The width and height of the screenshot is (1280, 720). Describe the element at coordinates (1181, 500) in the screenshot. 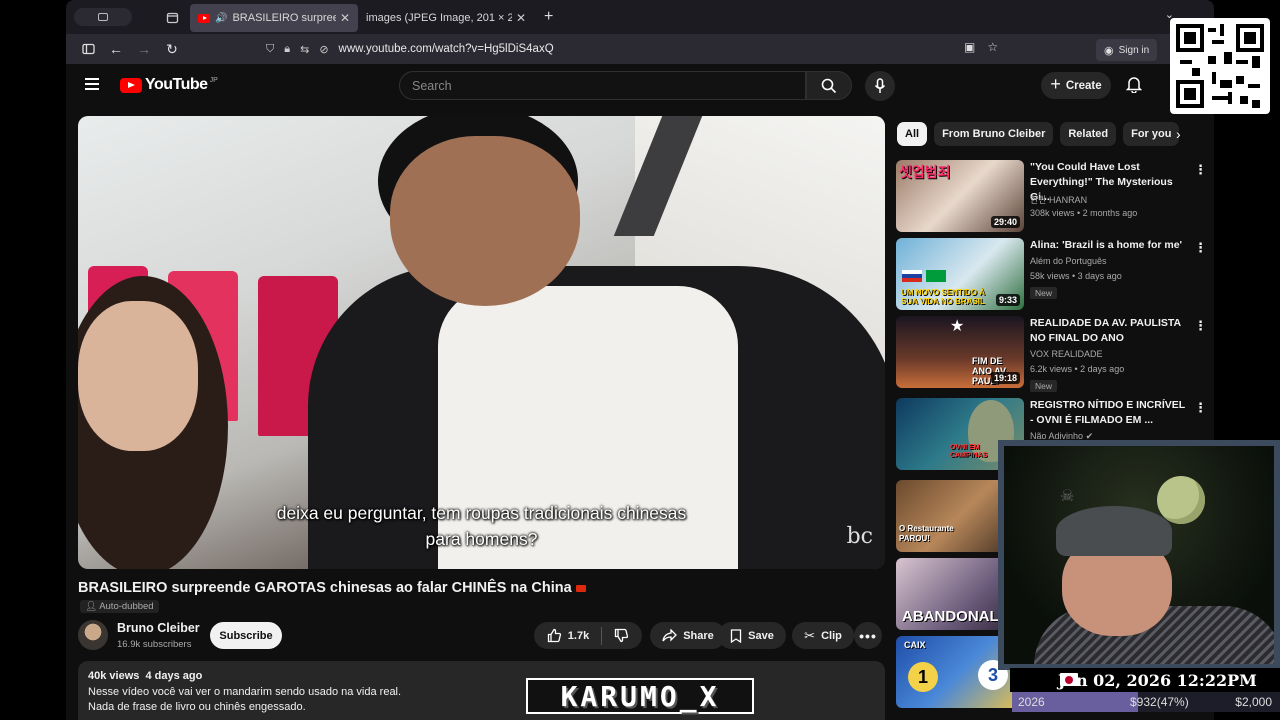

I see `moon-icon` at that location.